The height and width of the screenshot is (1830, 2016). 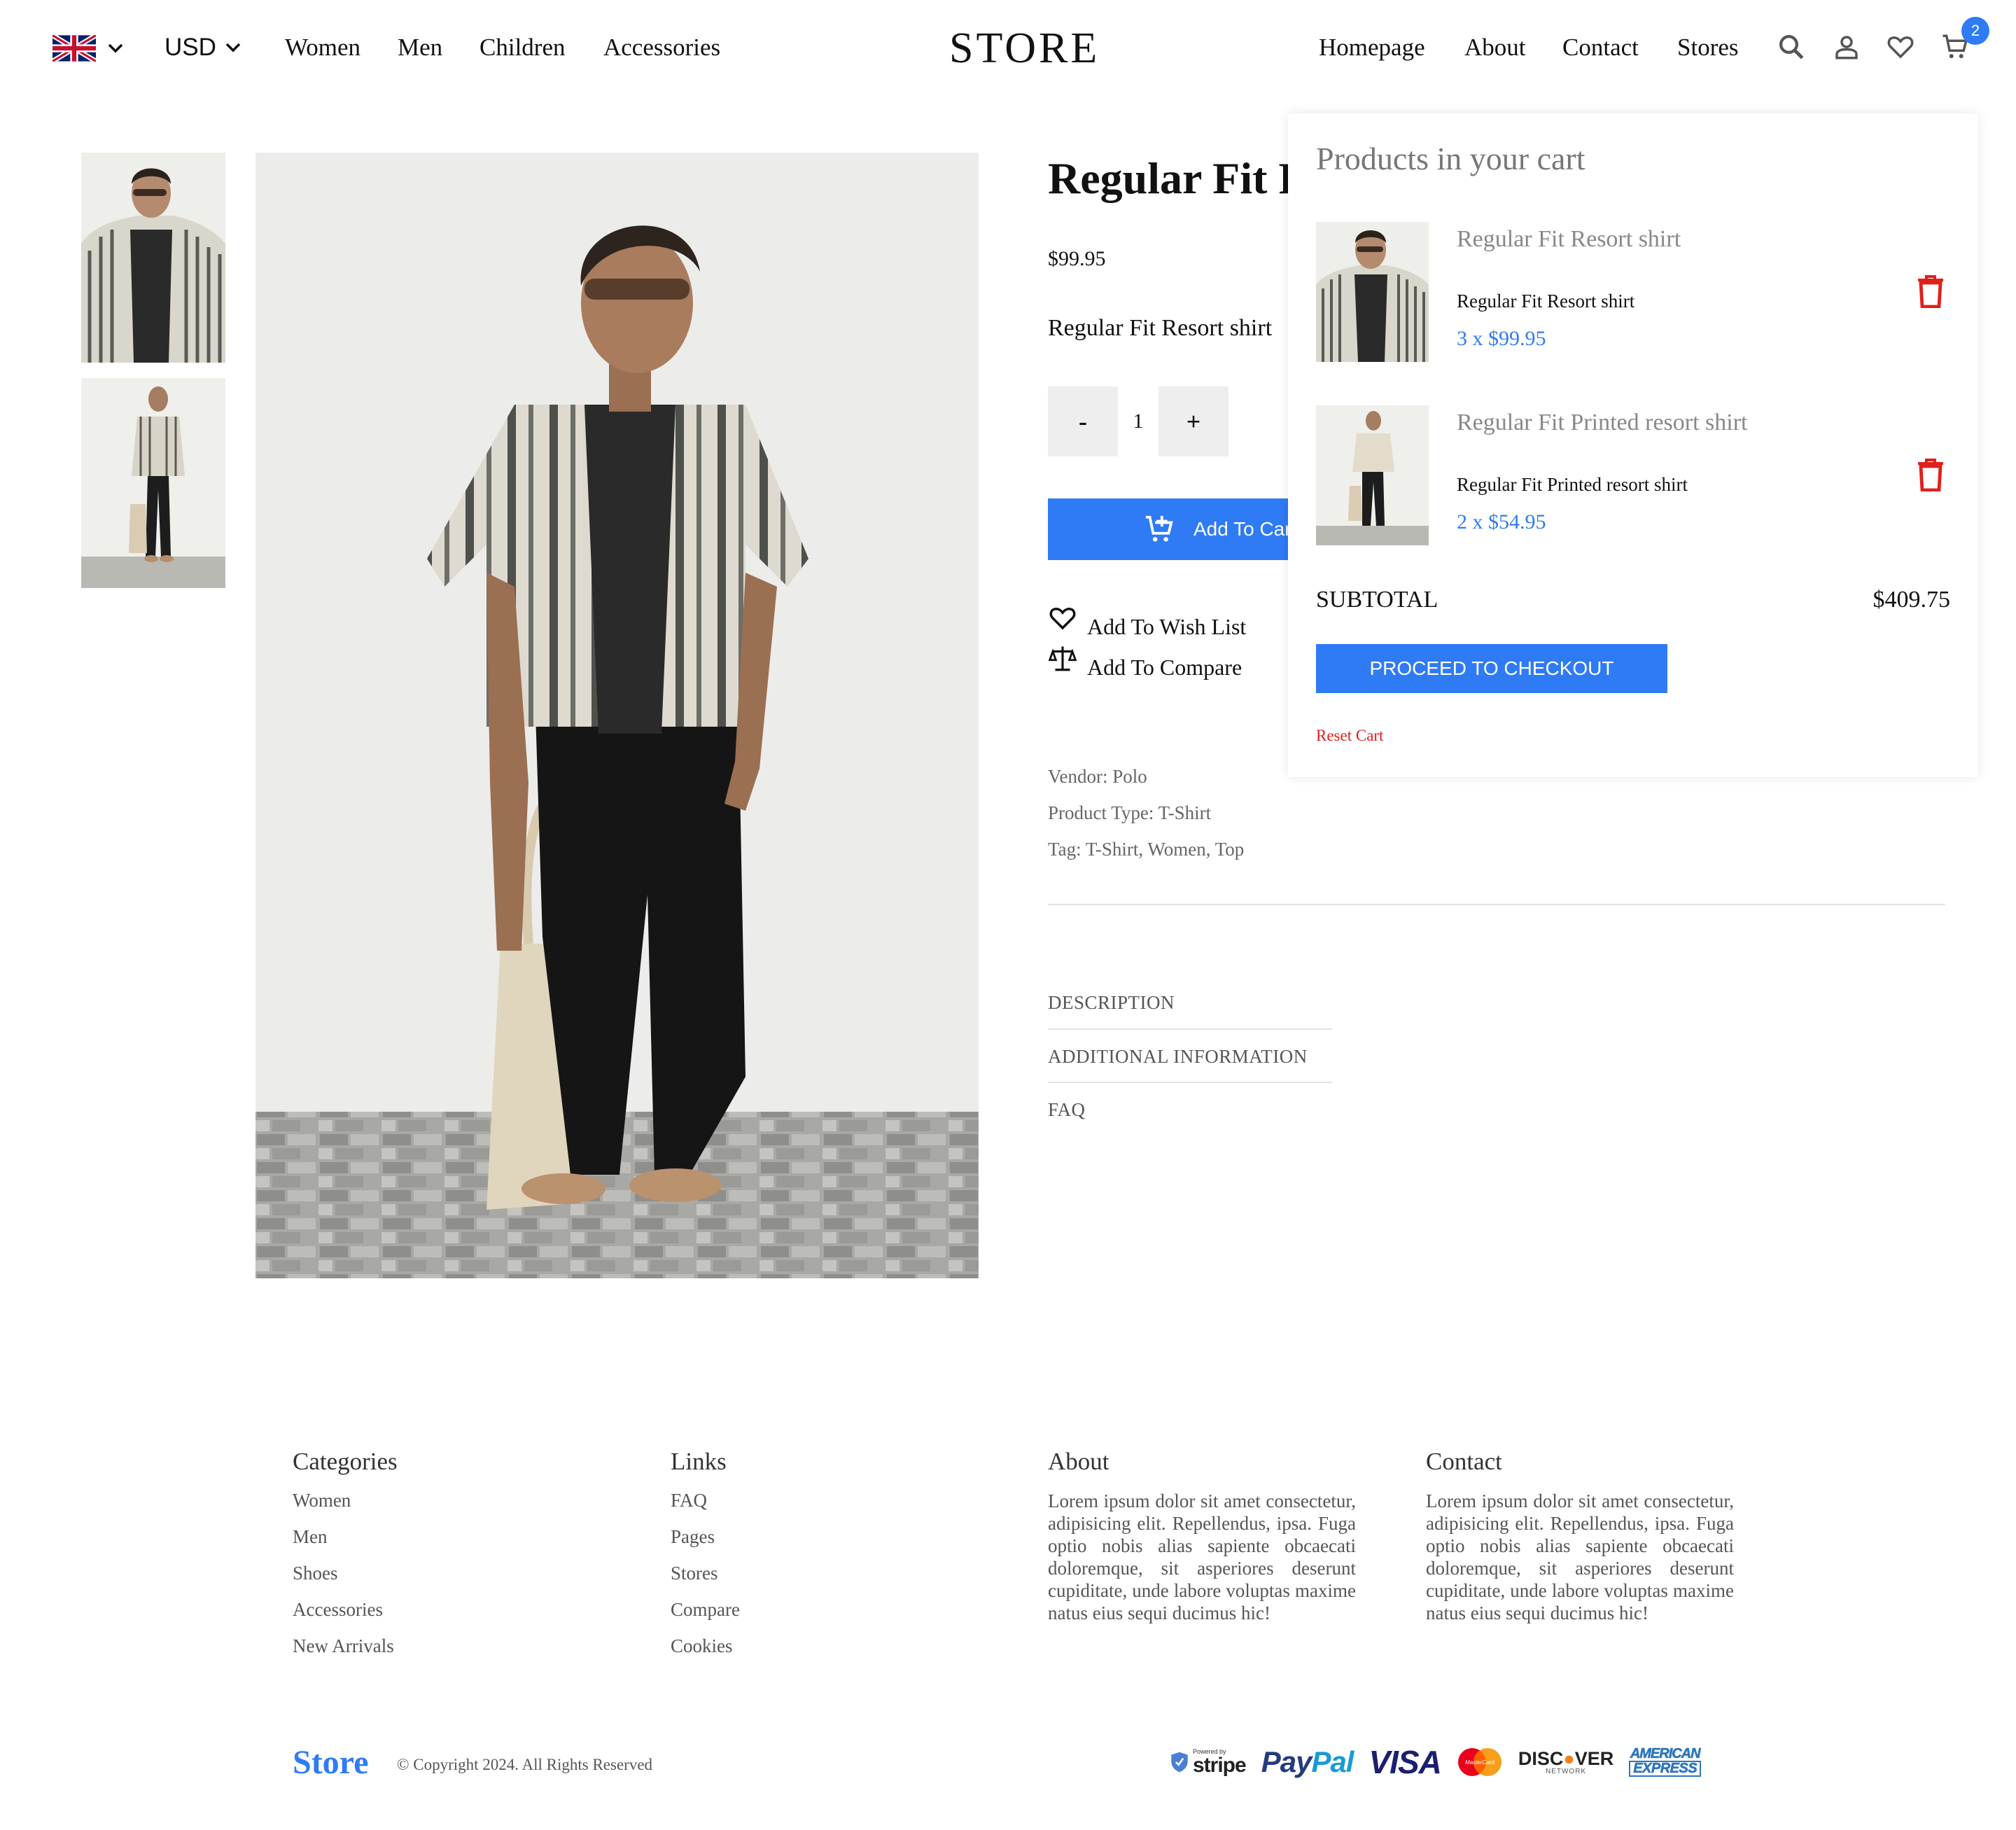 I want to click on nav-stores: Stores, so click(x=1708, y=48).